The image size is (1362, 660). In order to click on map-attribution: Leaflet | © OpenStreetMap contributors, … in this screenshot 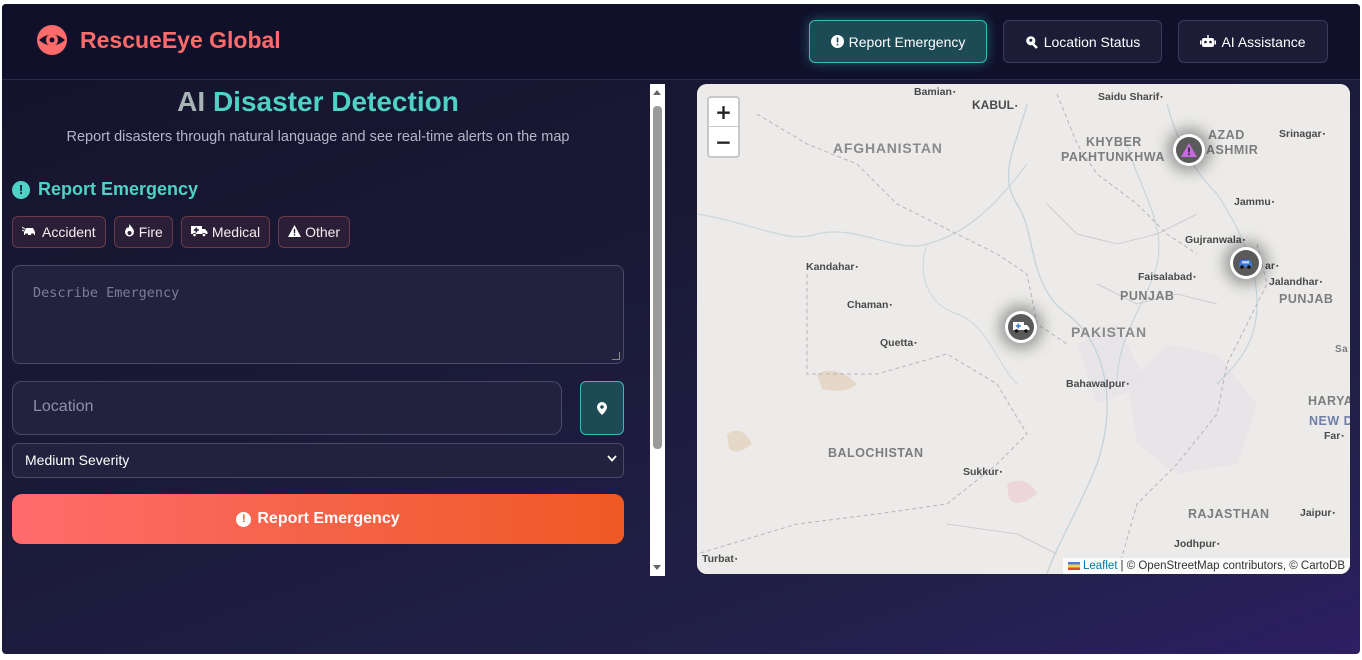, I will do `click(1206, 566)`.